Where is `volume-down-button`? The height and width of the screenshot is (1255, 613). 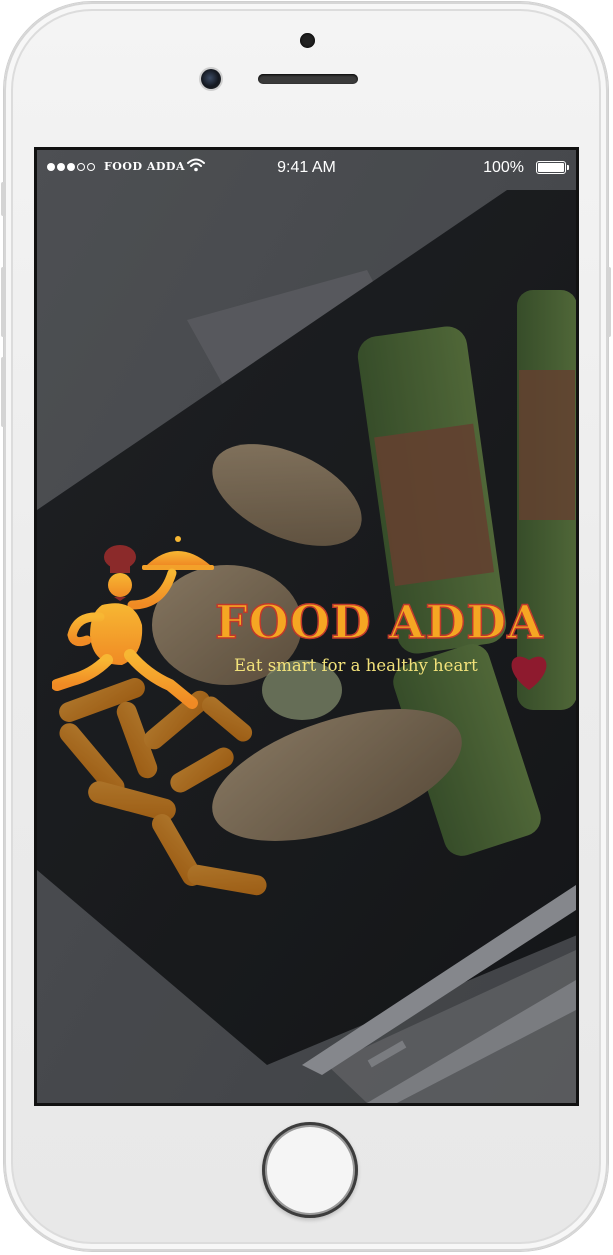
volume-down-button is located at coordinates (3, 392).